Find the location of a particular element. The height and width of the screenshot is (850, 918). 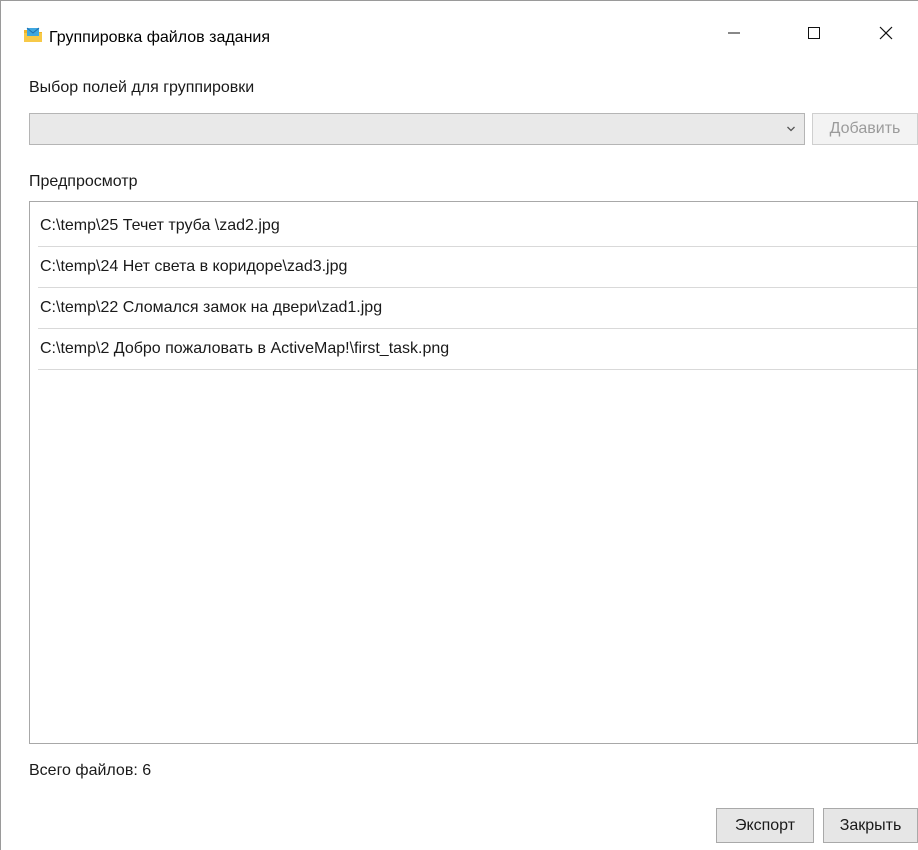

export-button: Экспорт is located at coordinates (765, 825).